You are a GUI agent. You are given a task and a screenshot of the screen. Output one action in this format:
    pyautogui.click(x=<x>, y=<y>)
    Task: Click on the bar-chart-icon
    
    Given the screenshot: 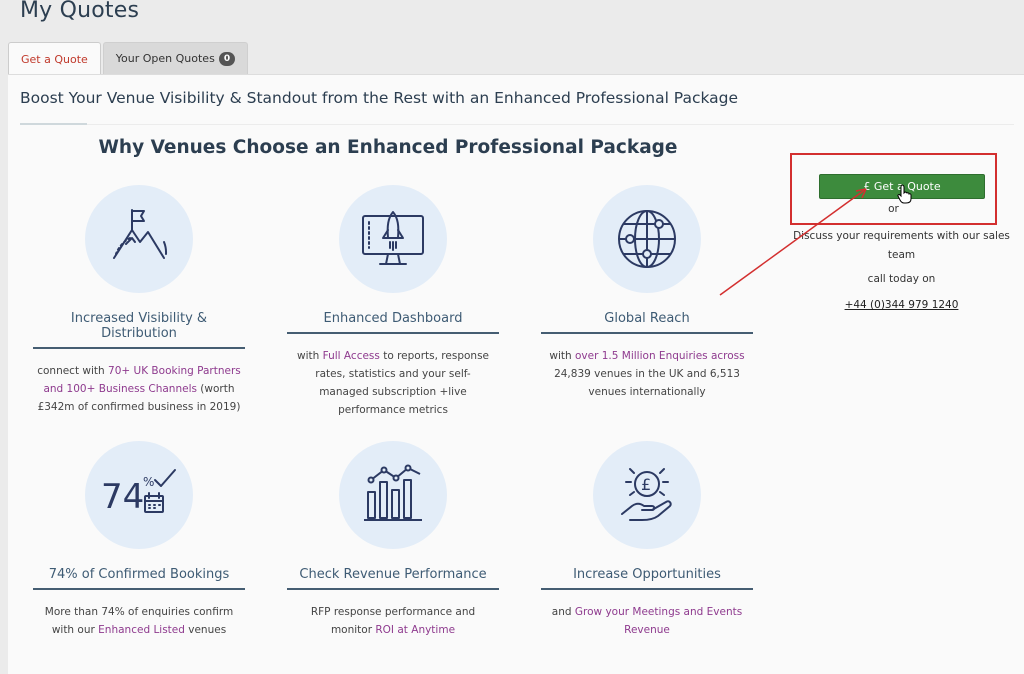 What is the action you would take?
    pyautogui.click(x=393, y=495)
    